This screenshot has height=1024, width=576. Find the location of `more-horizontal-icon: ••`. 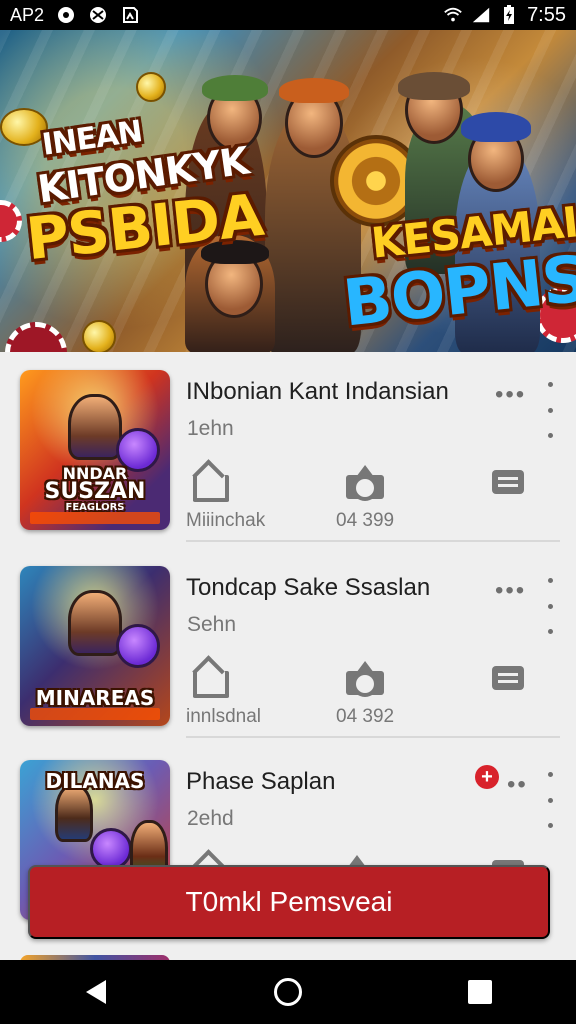

more-horizontal-icon: •• is located at coordinates (517, 785).